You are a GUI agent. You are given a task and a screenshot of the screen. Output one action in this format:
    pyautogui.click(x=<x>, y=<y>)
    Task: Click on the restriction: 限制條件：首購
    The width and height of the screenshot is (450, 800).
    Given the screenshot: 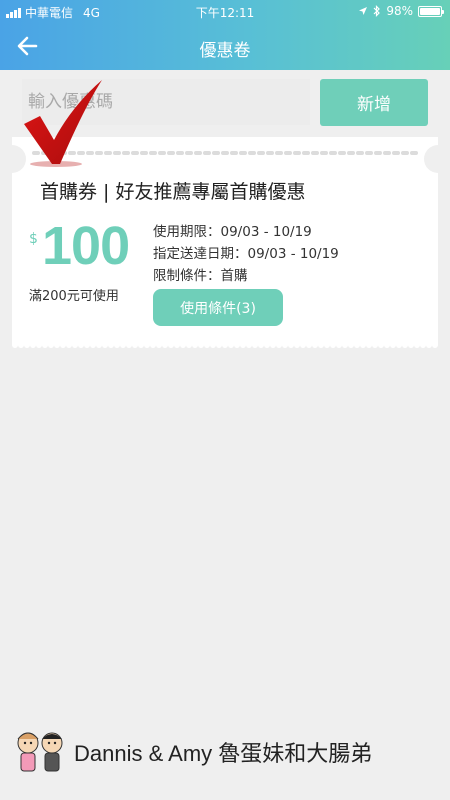 What is the action you would take?
    pyautogui.click(x=200, y=276)
    